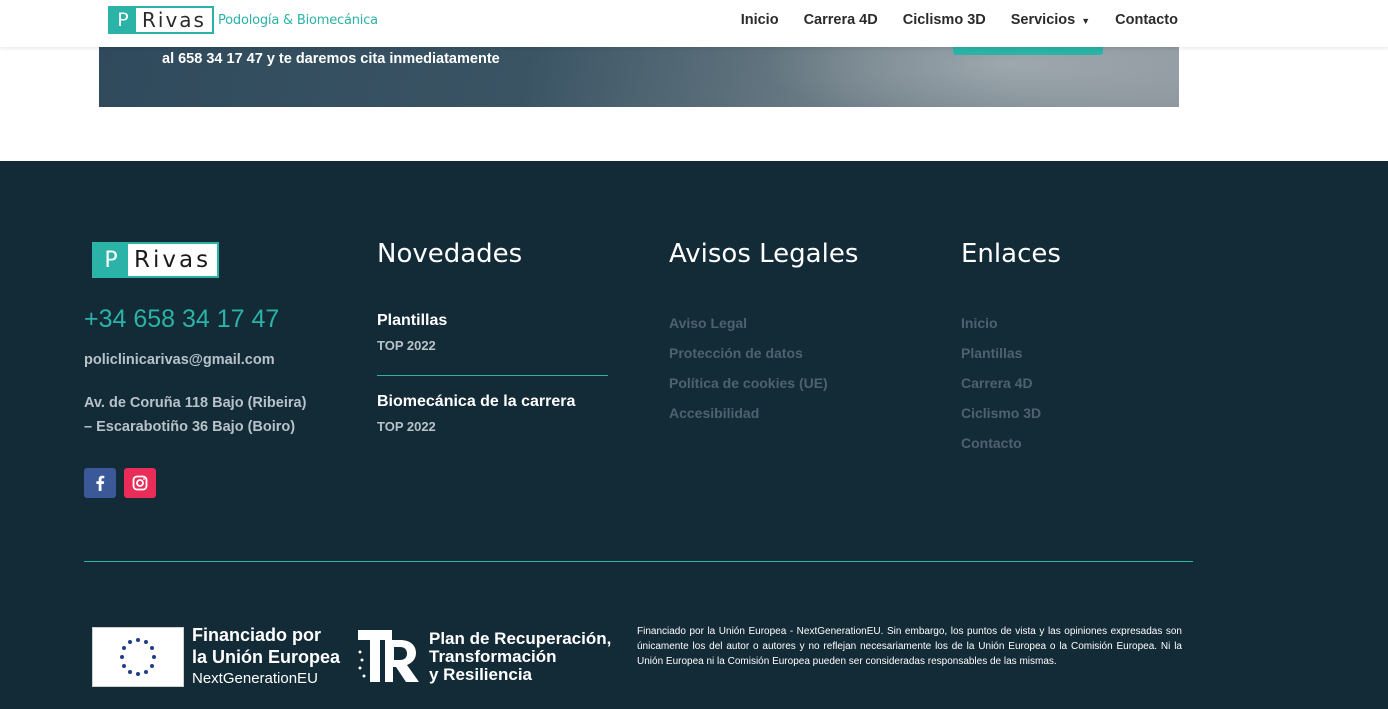 This screenshot has width=1388, height=709. Describe the element at coordinates (1001, 420) in the screenshot. I see `link-ciclismo-3d: Ciclismo 3D` at that location.